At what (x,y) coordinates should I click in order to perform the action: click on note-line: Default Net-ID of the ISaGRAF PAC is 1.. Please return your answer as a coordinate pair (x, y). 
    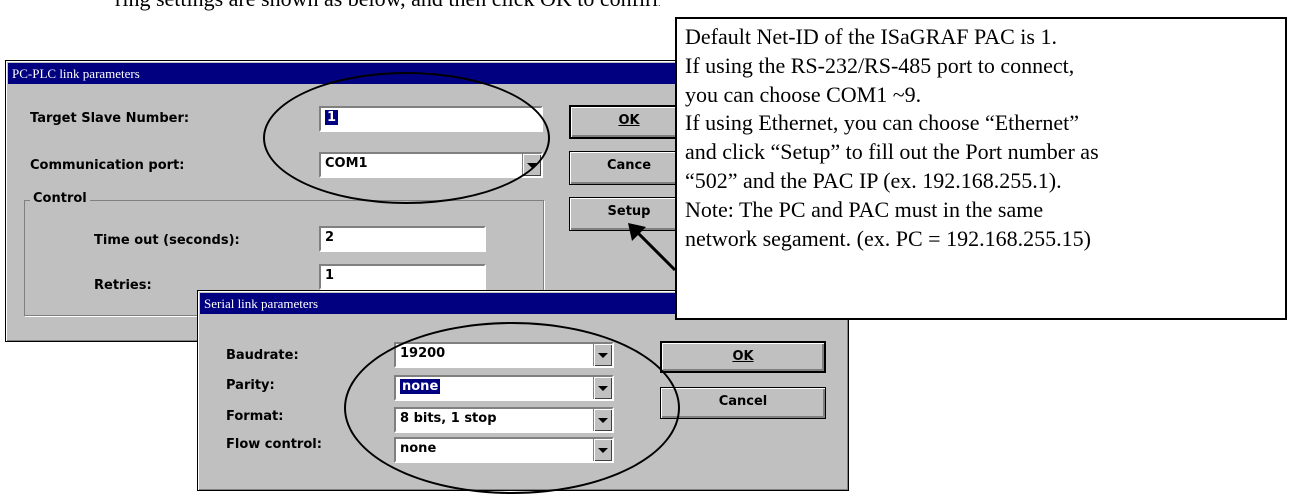
    Looking at the image, I should click on (871, 36).